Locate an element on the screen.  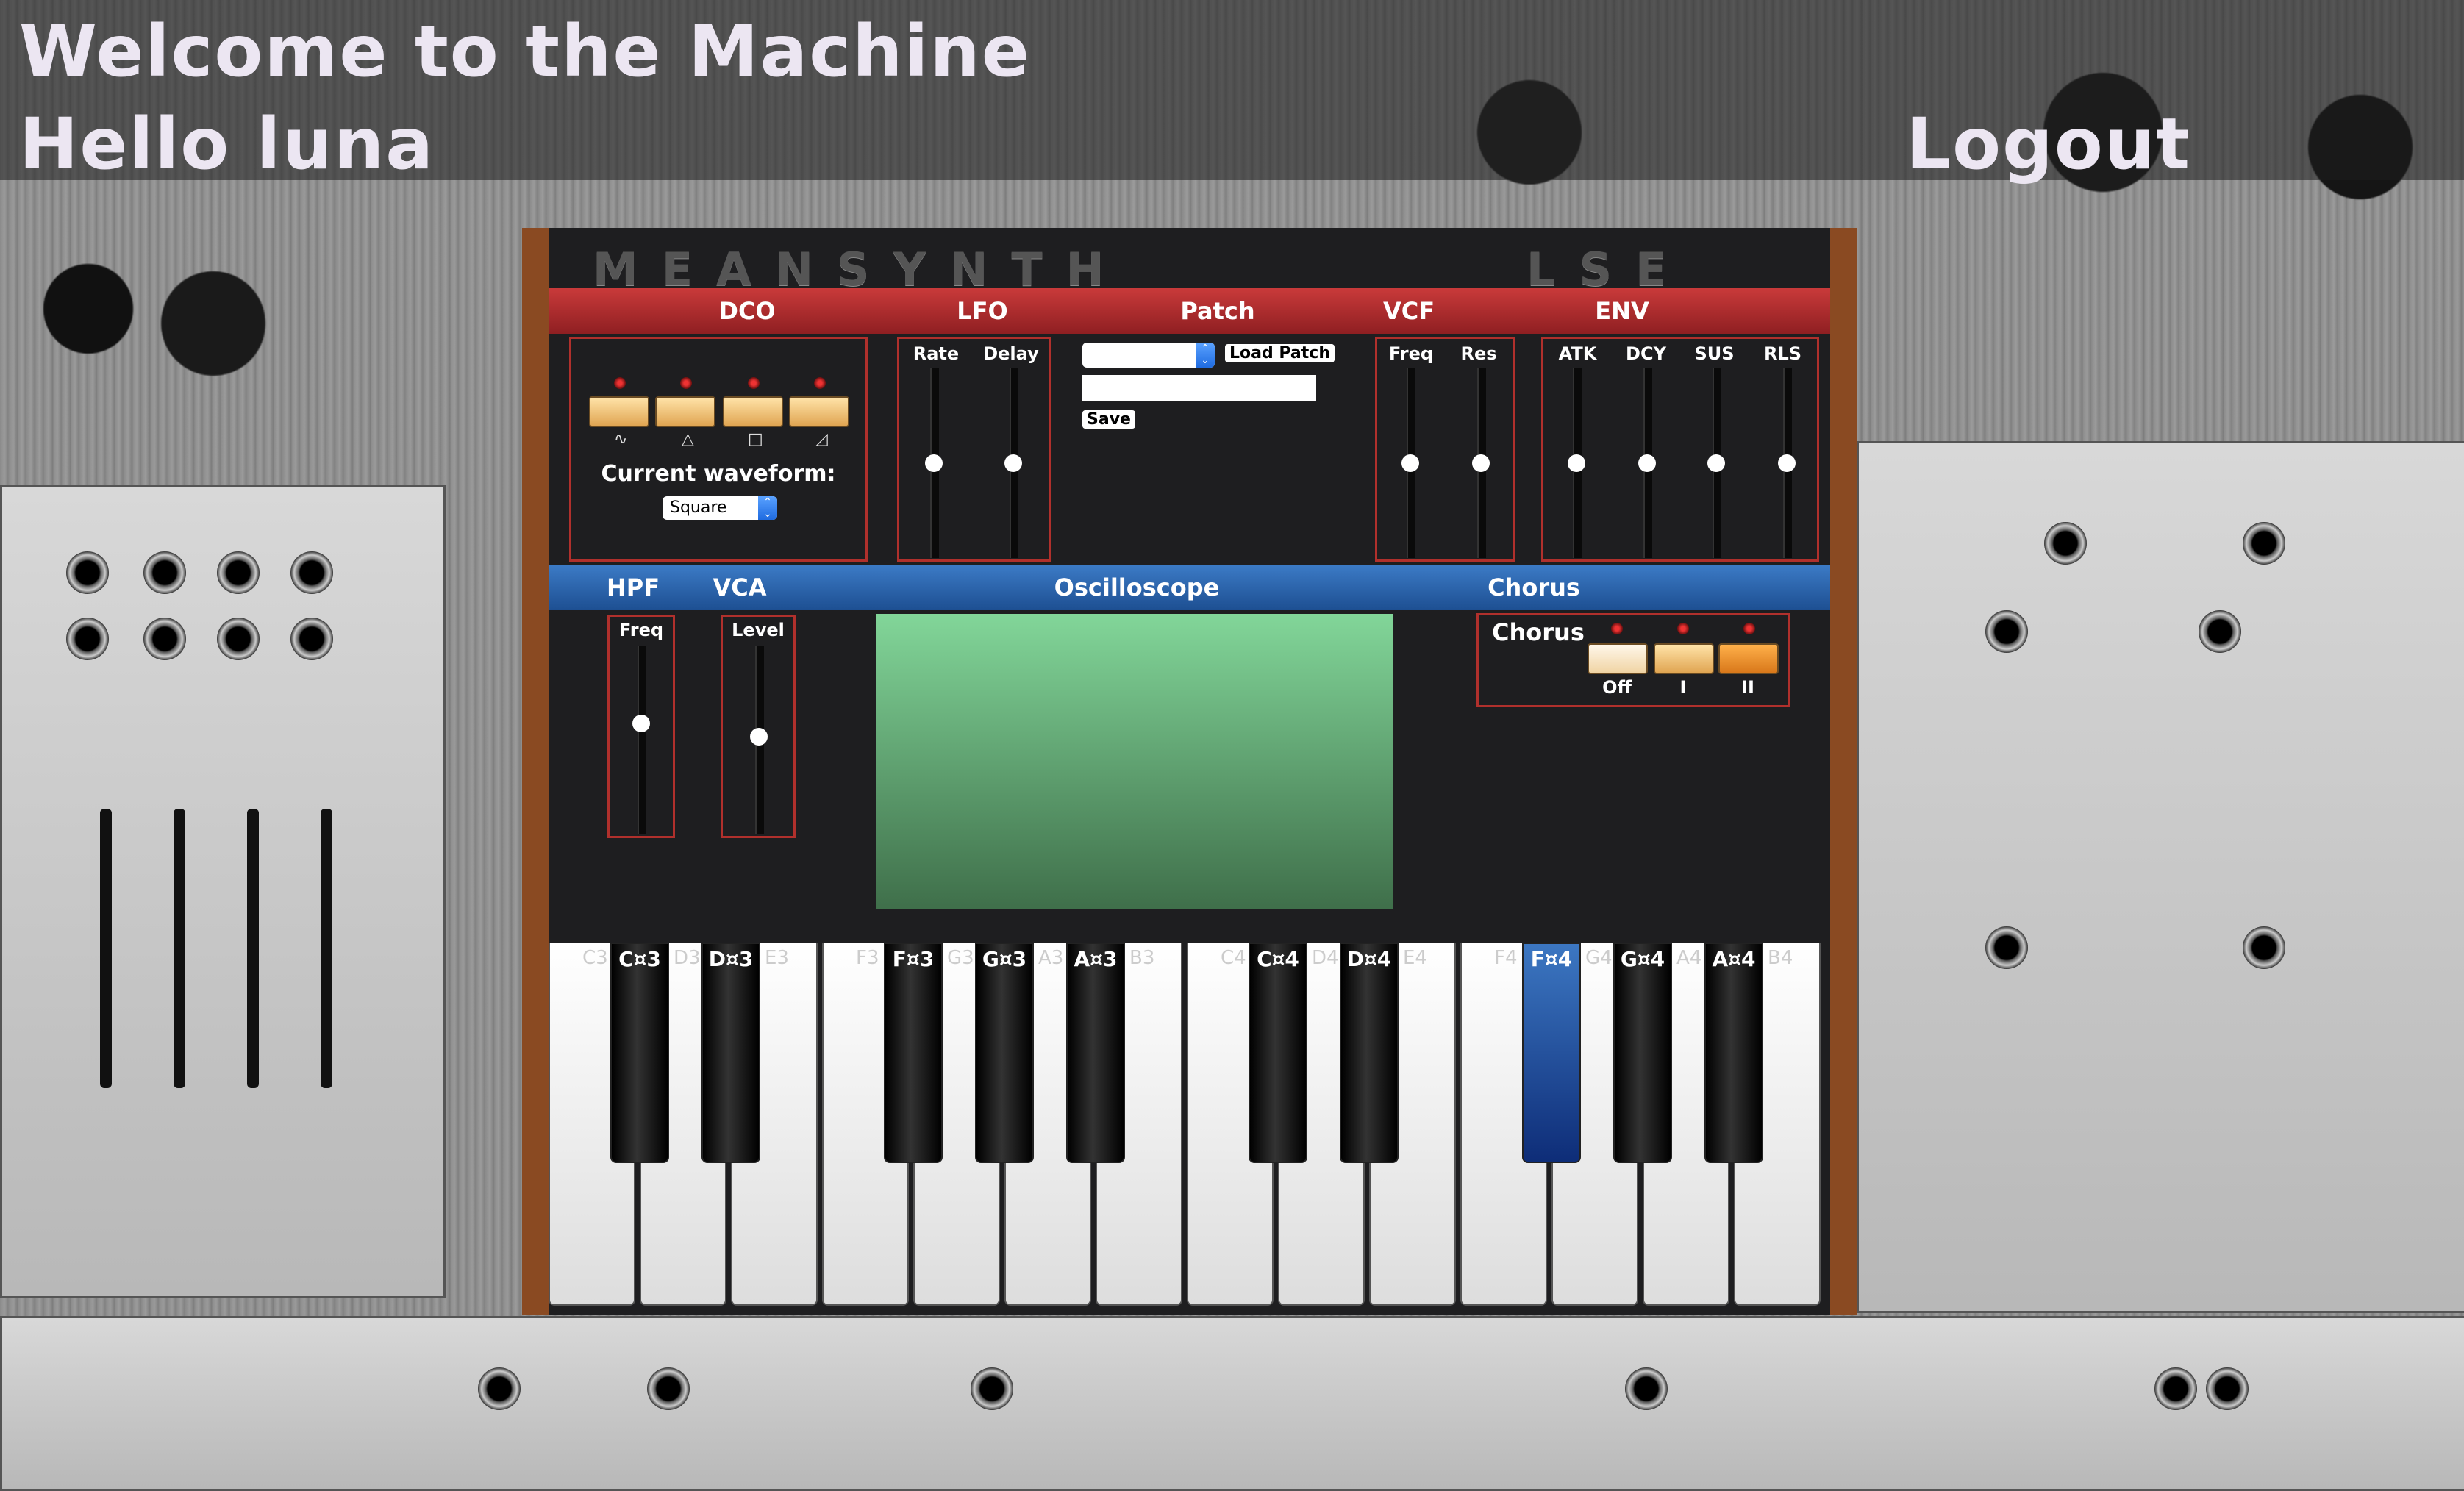
black-key: G¤3 is located at coordinates (1004, 1053).